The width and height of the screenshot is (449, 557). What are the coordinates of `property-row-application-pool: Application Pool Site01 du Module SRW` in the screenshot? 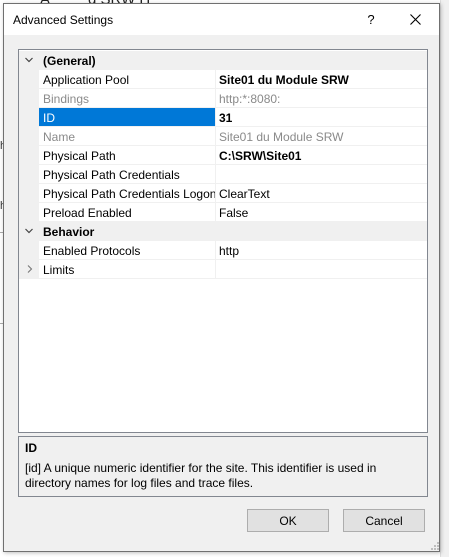 It's located at (223, 79).